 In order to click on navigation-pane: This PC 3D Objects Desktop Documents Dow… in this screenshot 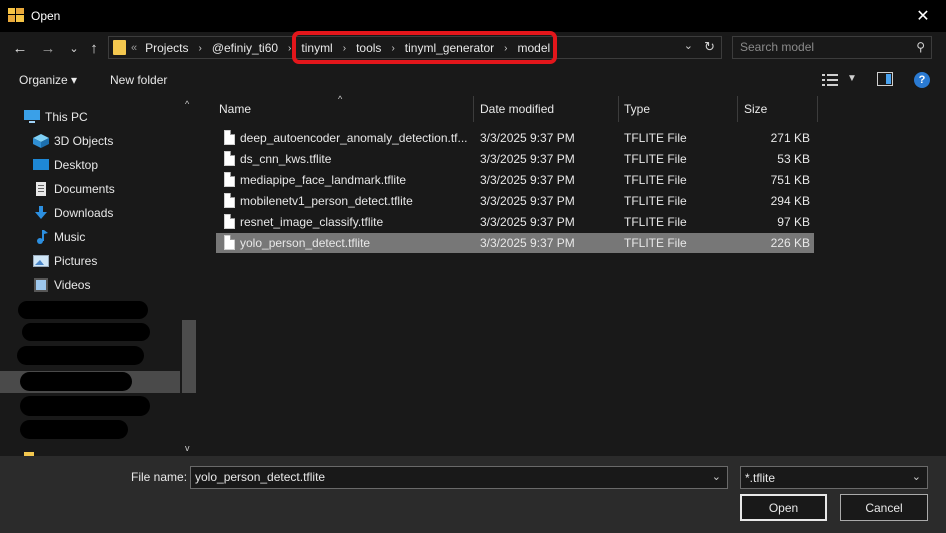, I will do `click(100, 276)`.